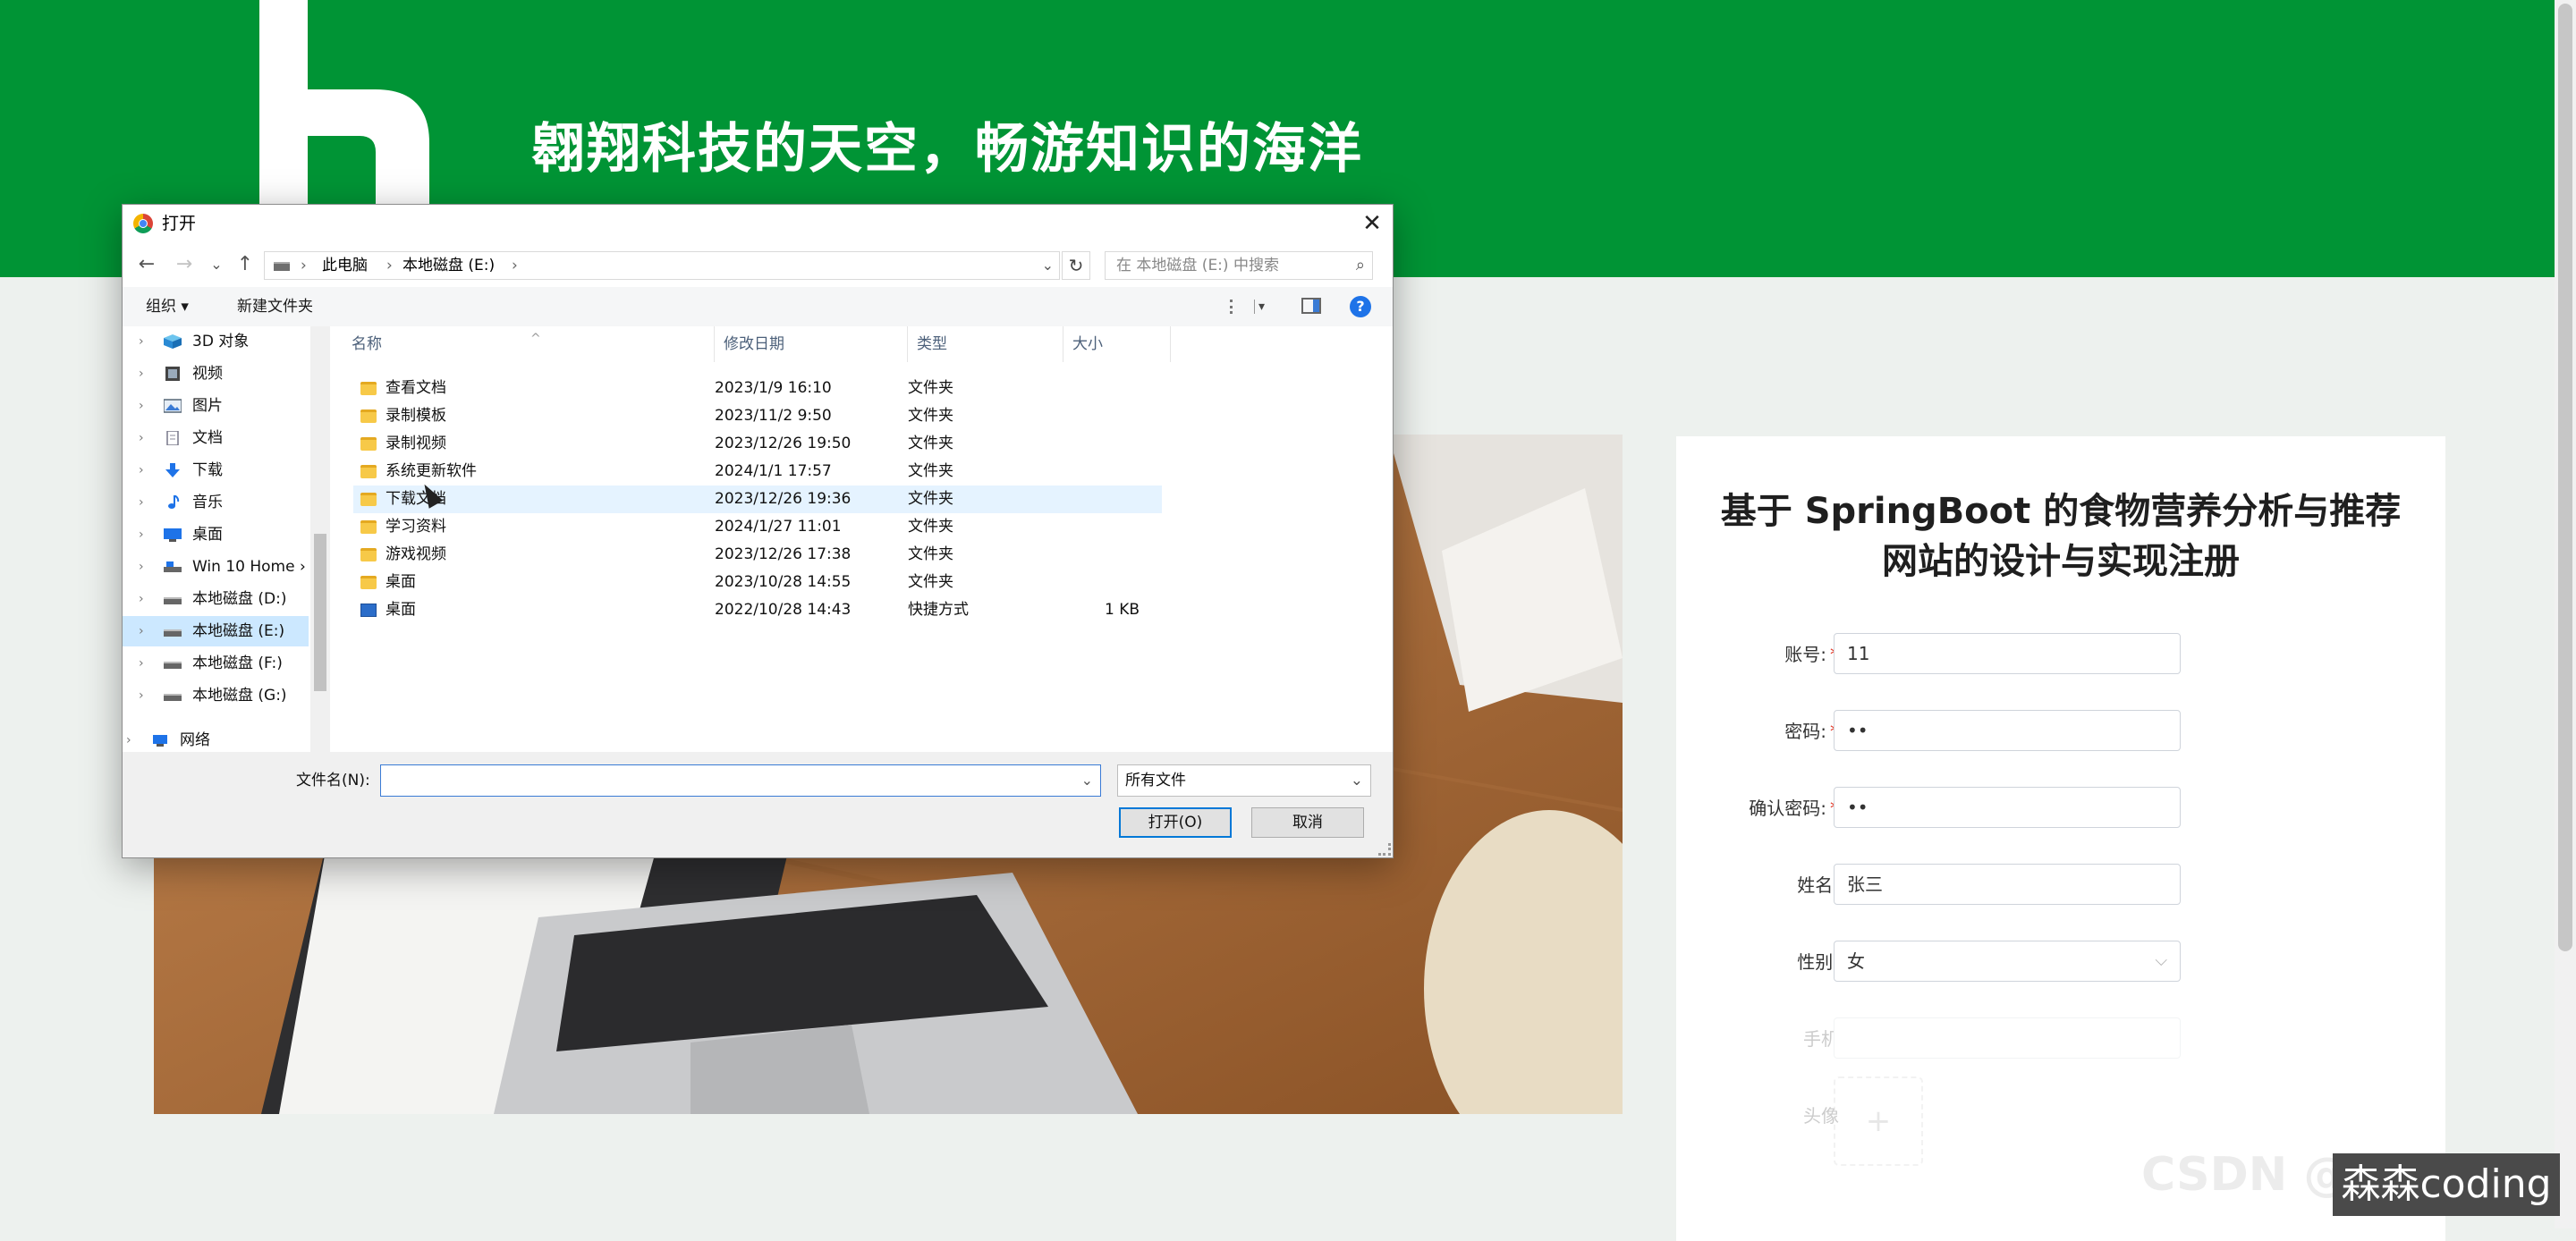  What do you see at coordinates (173, 535) in the screenshot?
I see `desktop-icon` at bounding box center [173, 535].